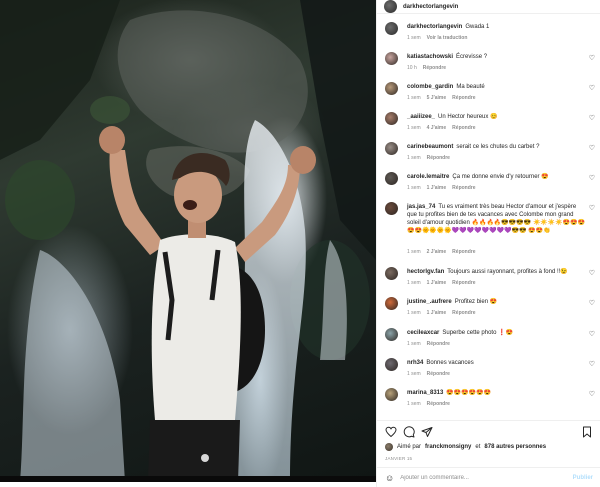 Image resolution: width=600 pixels, height=487 pixels. I want to click on commenter-handle: nrh34, so click(415, 363).